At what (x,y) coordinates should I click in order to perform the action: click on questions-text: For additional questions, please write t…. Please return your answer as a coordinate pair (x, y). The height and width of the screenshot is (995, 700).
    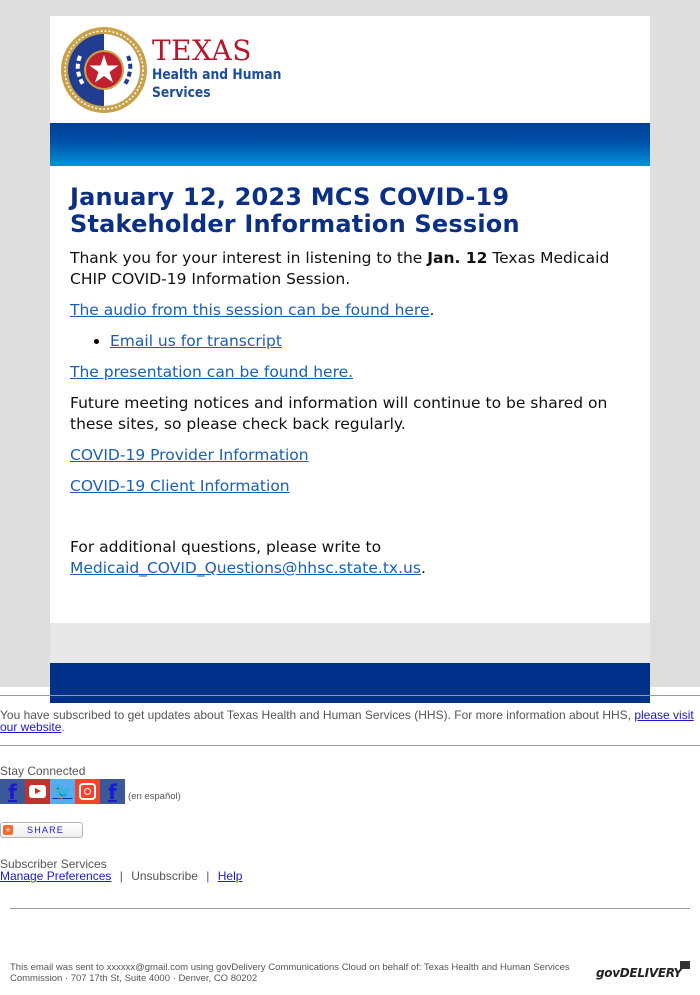
    Looking at the image, I should click on (226, 547).